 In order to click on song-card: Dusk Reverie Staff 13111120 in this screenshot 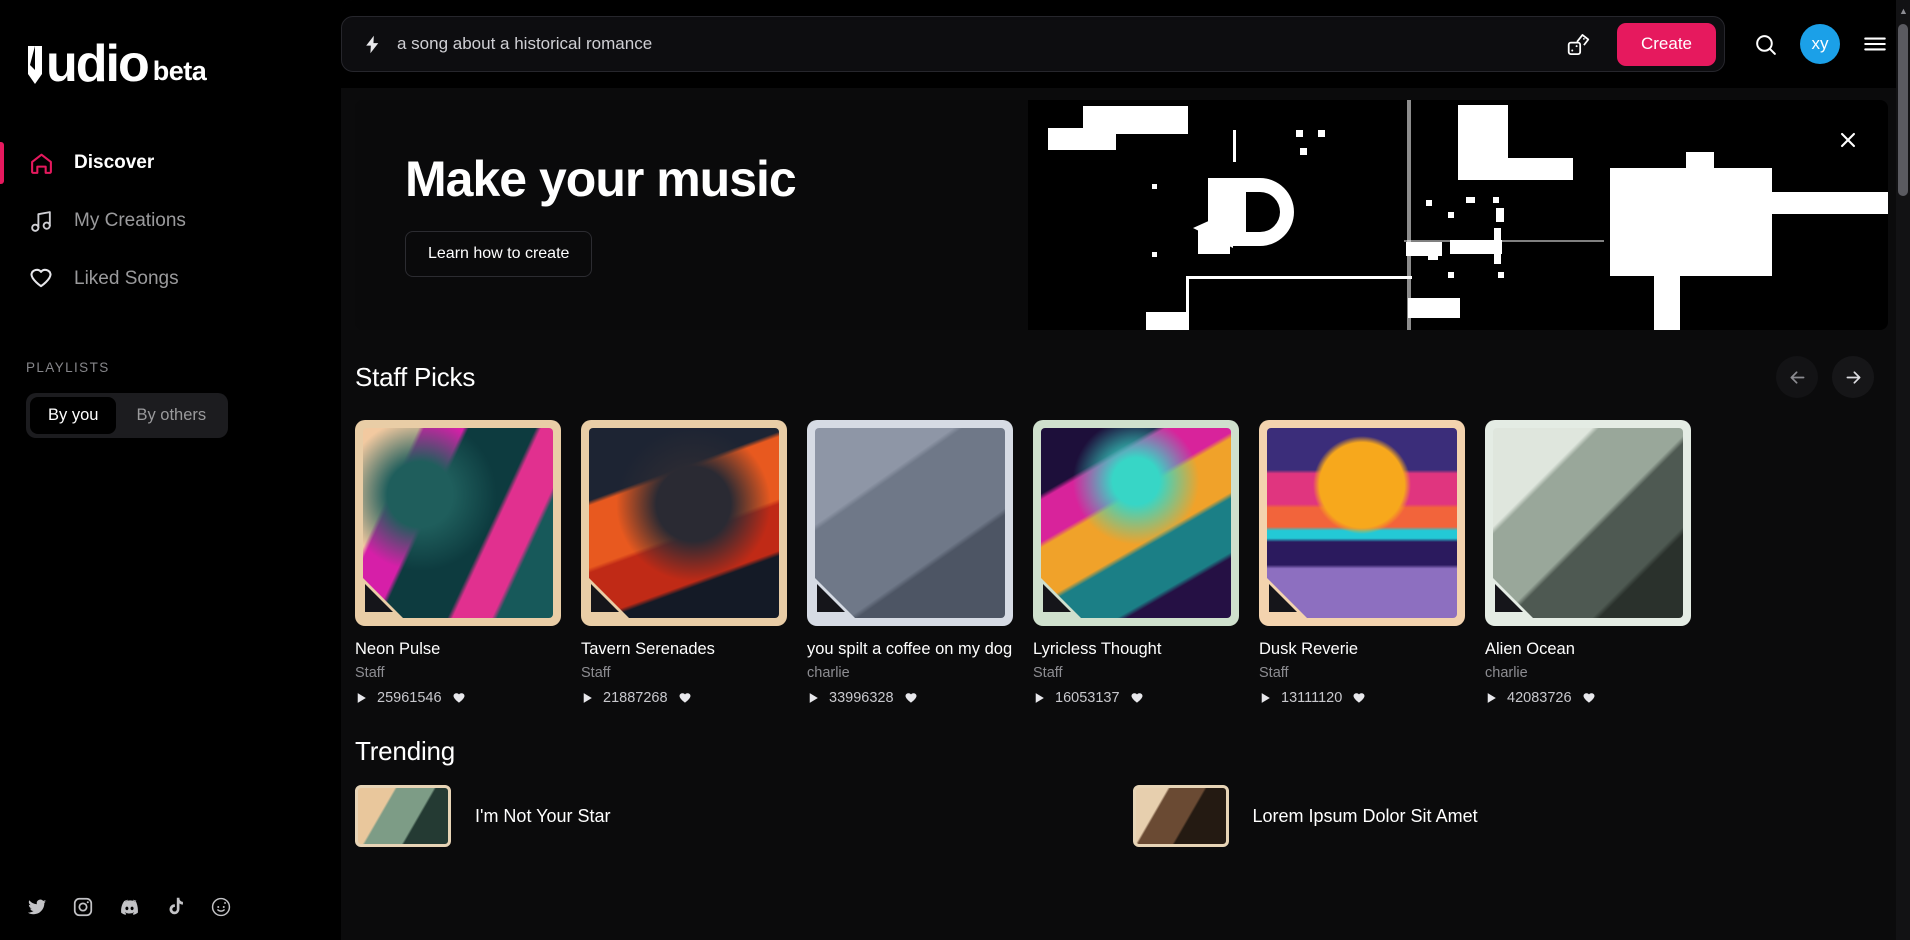, I will do `click(1362, 563)`.